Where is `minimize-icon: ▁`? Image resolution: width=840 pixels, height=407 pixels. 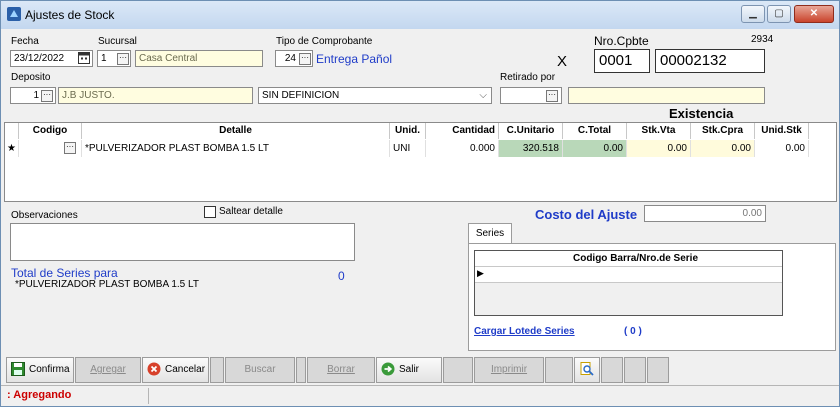 minimize-icon: ▁ is located at coordinates (753, 13).